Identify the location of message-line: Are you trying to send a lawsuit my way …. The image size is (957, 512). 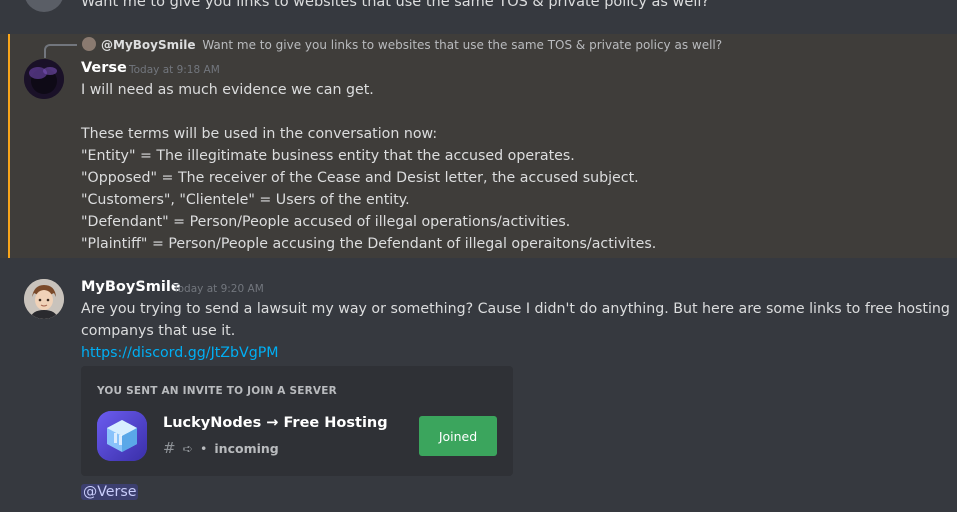
(515, 309).